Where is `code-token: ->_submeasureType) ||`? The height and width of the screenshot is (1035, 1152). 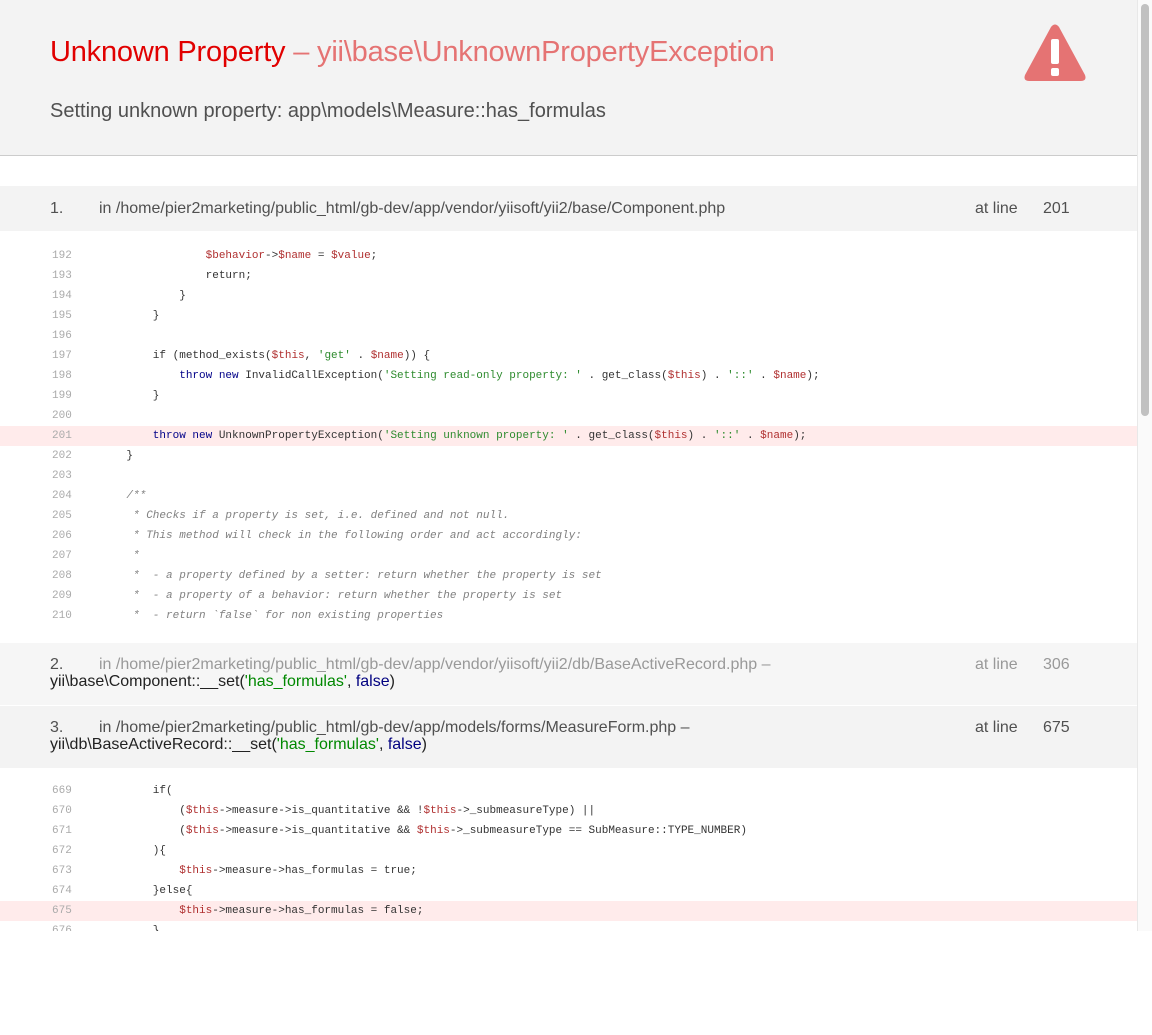
code-token: ->_submeasureType) || is located at coordinates (526, 811).